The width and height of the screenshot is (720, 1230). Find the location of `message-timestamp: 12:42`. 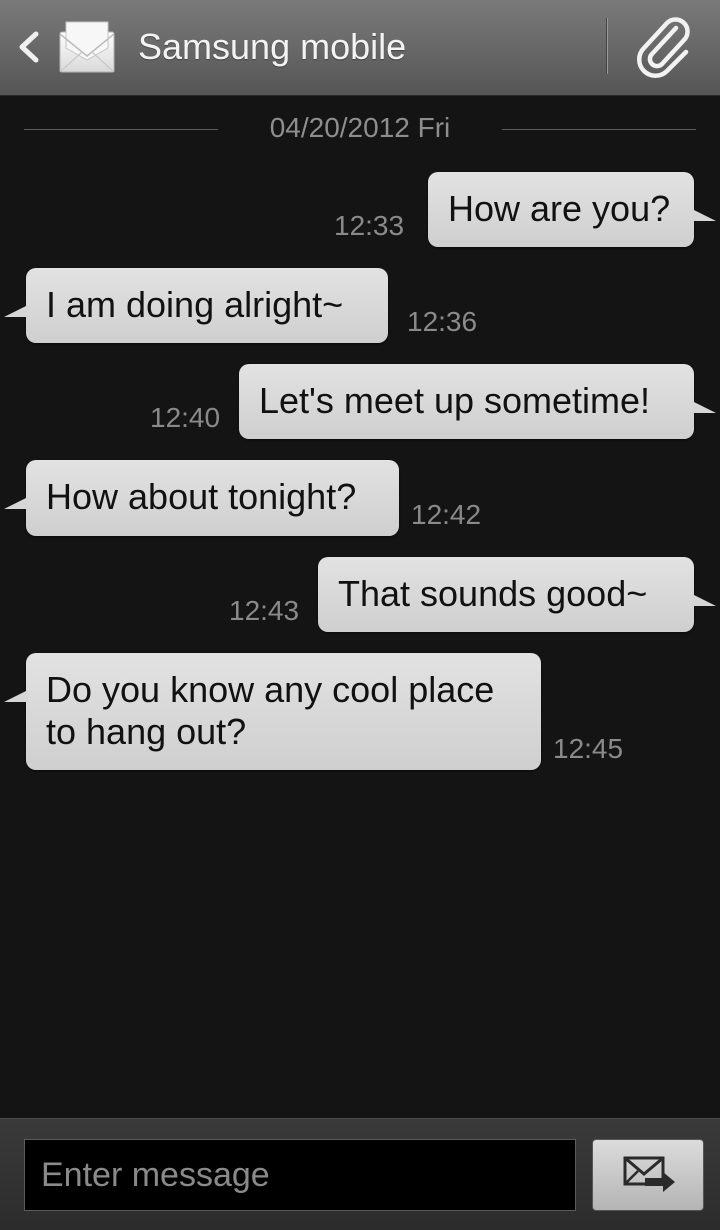

message-timestamp: 12:42 is located at coordinates (446, 514).